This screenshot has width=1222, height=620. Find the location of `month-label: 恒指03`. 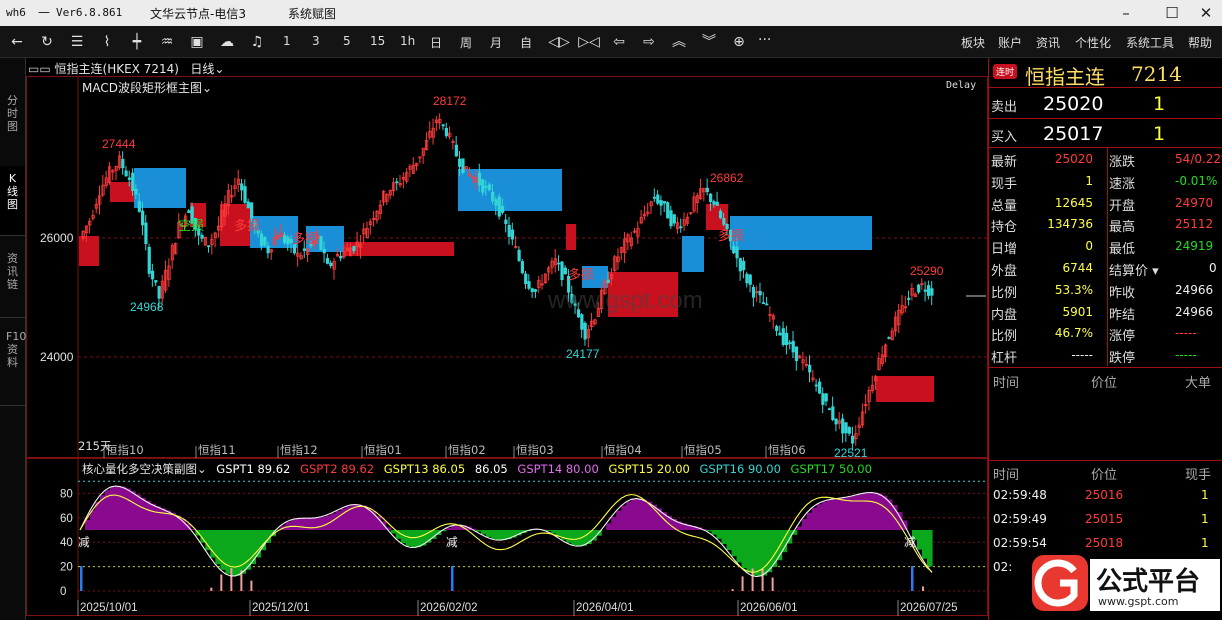

month-label: 恒指03 is located at coordinates (535, 450).